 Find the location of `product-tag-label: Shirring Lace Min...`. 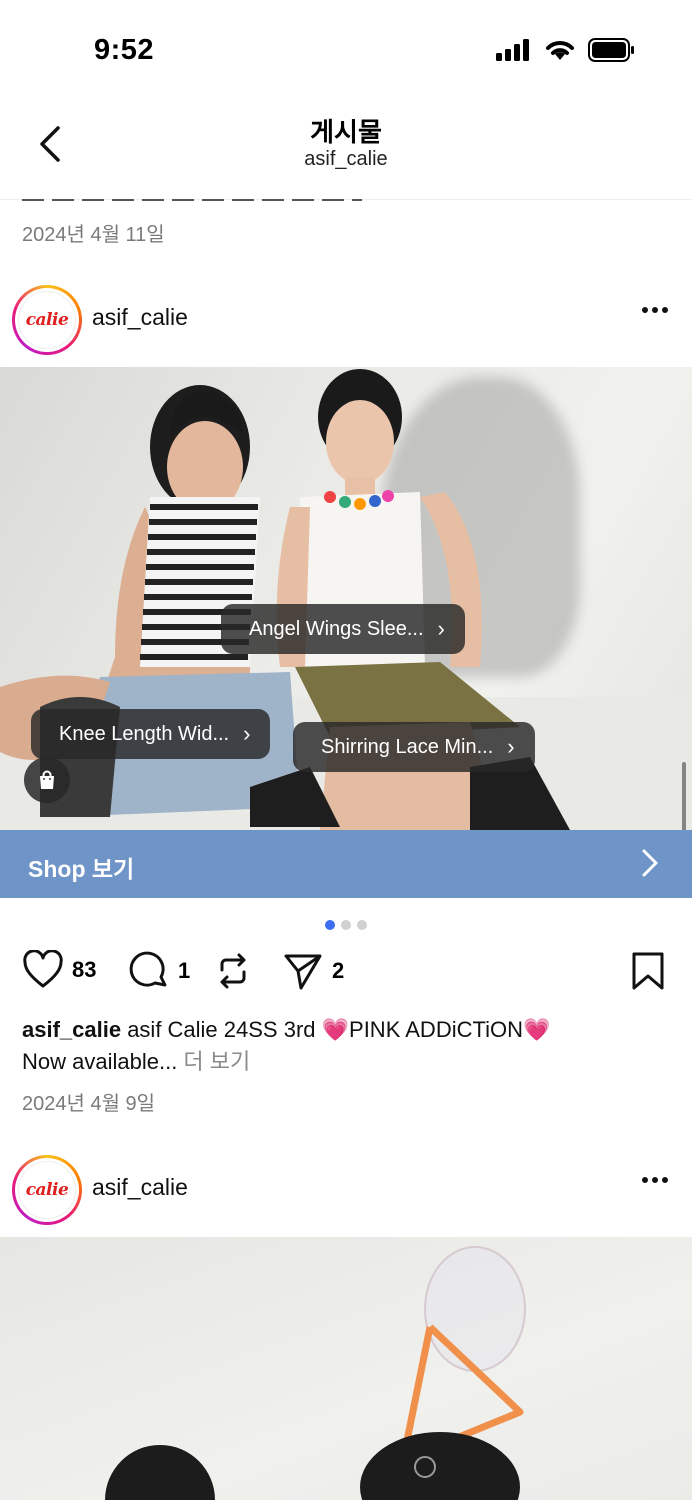

product-tag-label: Shirring Lace Min... is located at coordinates (407, 746).